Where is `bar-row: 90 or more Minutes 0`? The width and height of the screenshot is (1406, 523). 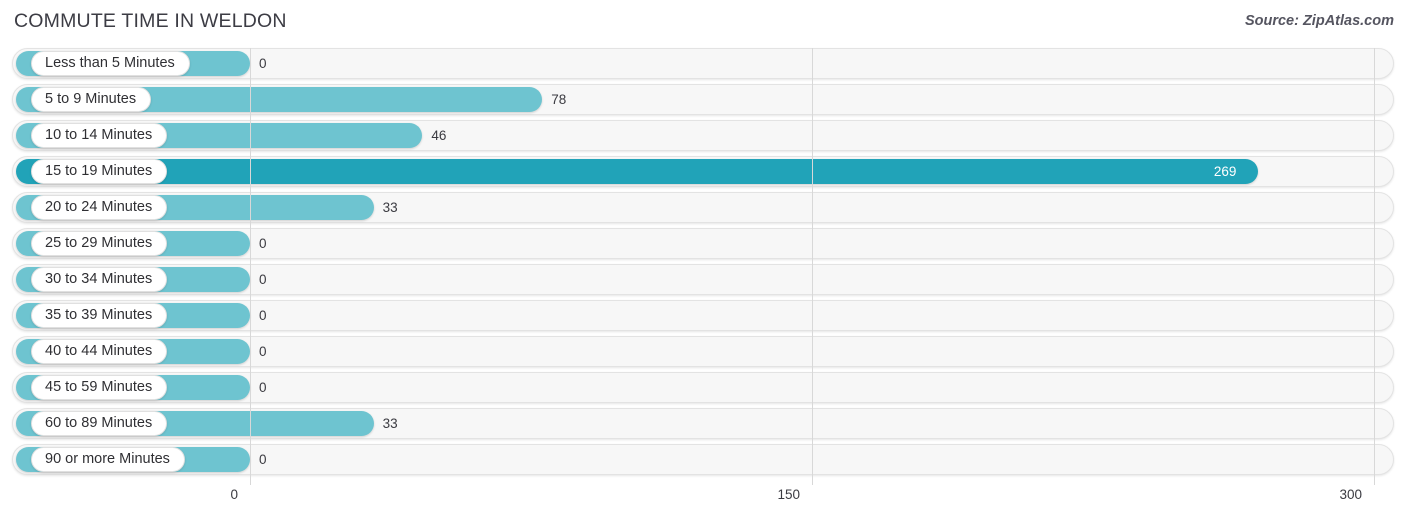
bar-row: 90 or more Minutes 0 is located at coordinates (703, 459).